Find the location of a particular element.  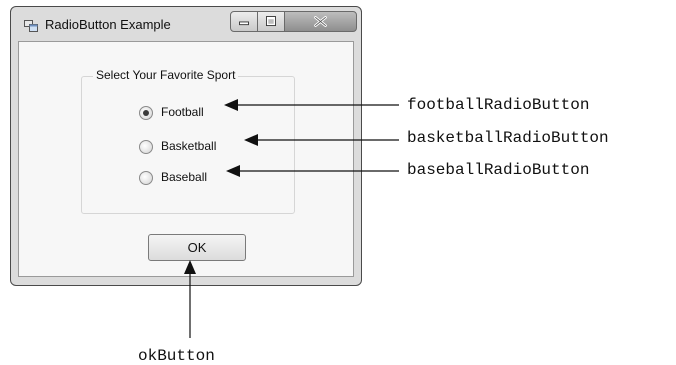

basketball-callout: basketballRadioButton is located at coordinates (508, 138).